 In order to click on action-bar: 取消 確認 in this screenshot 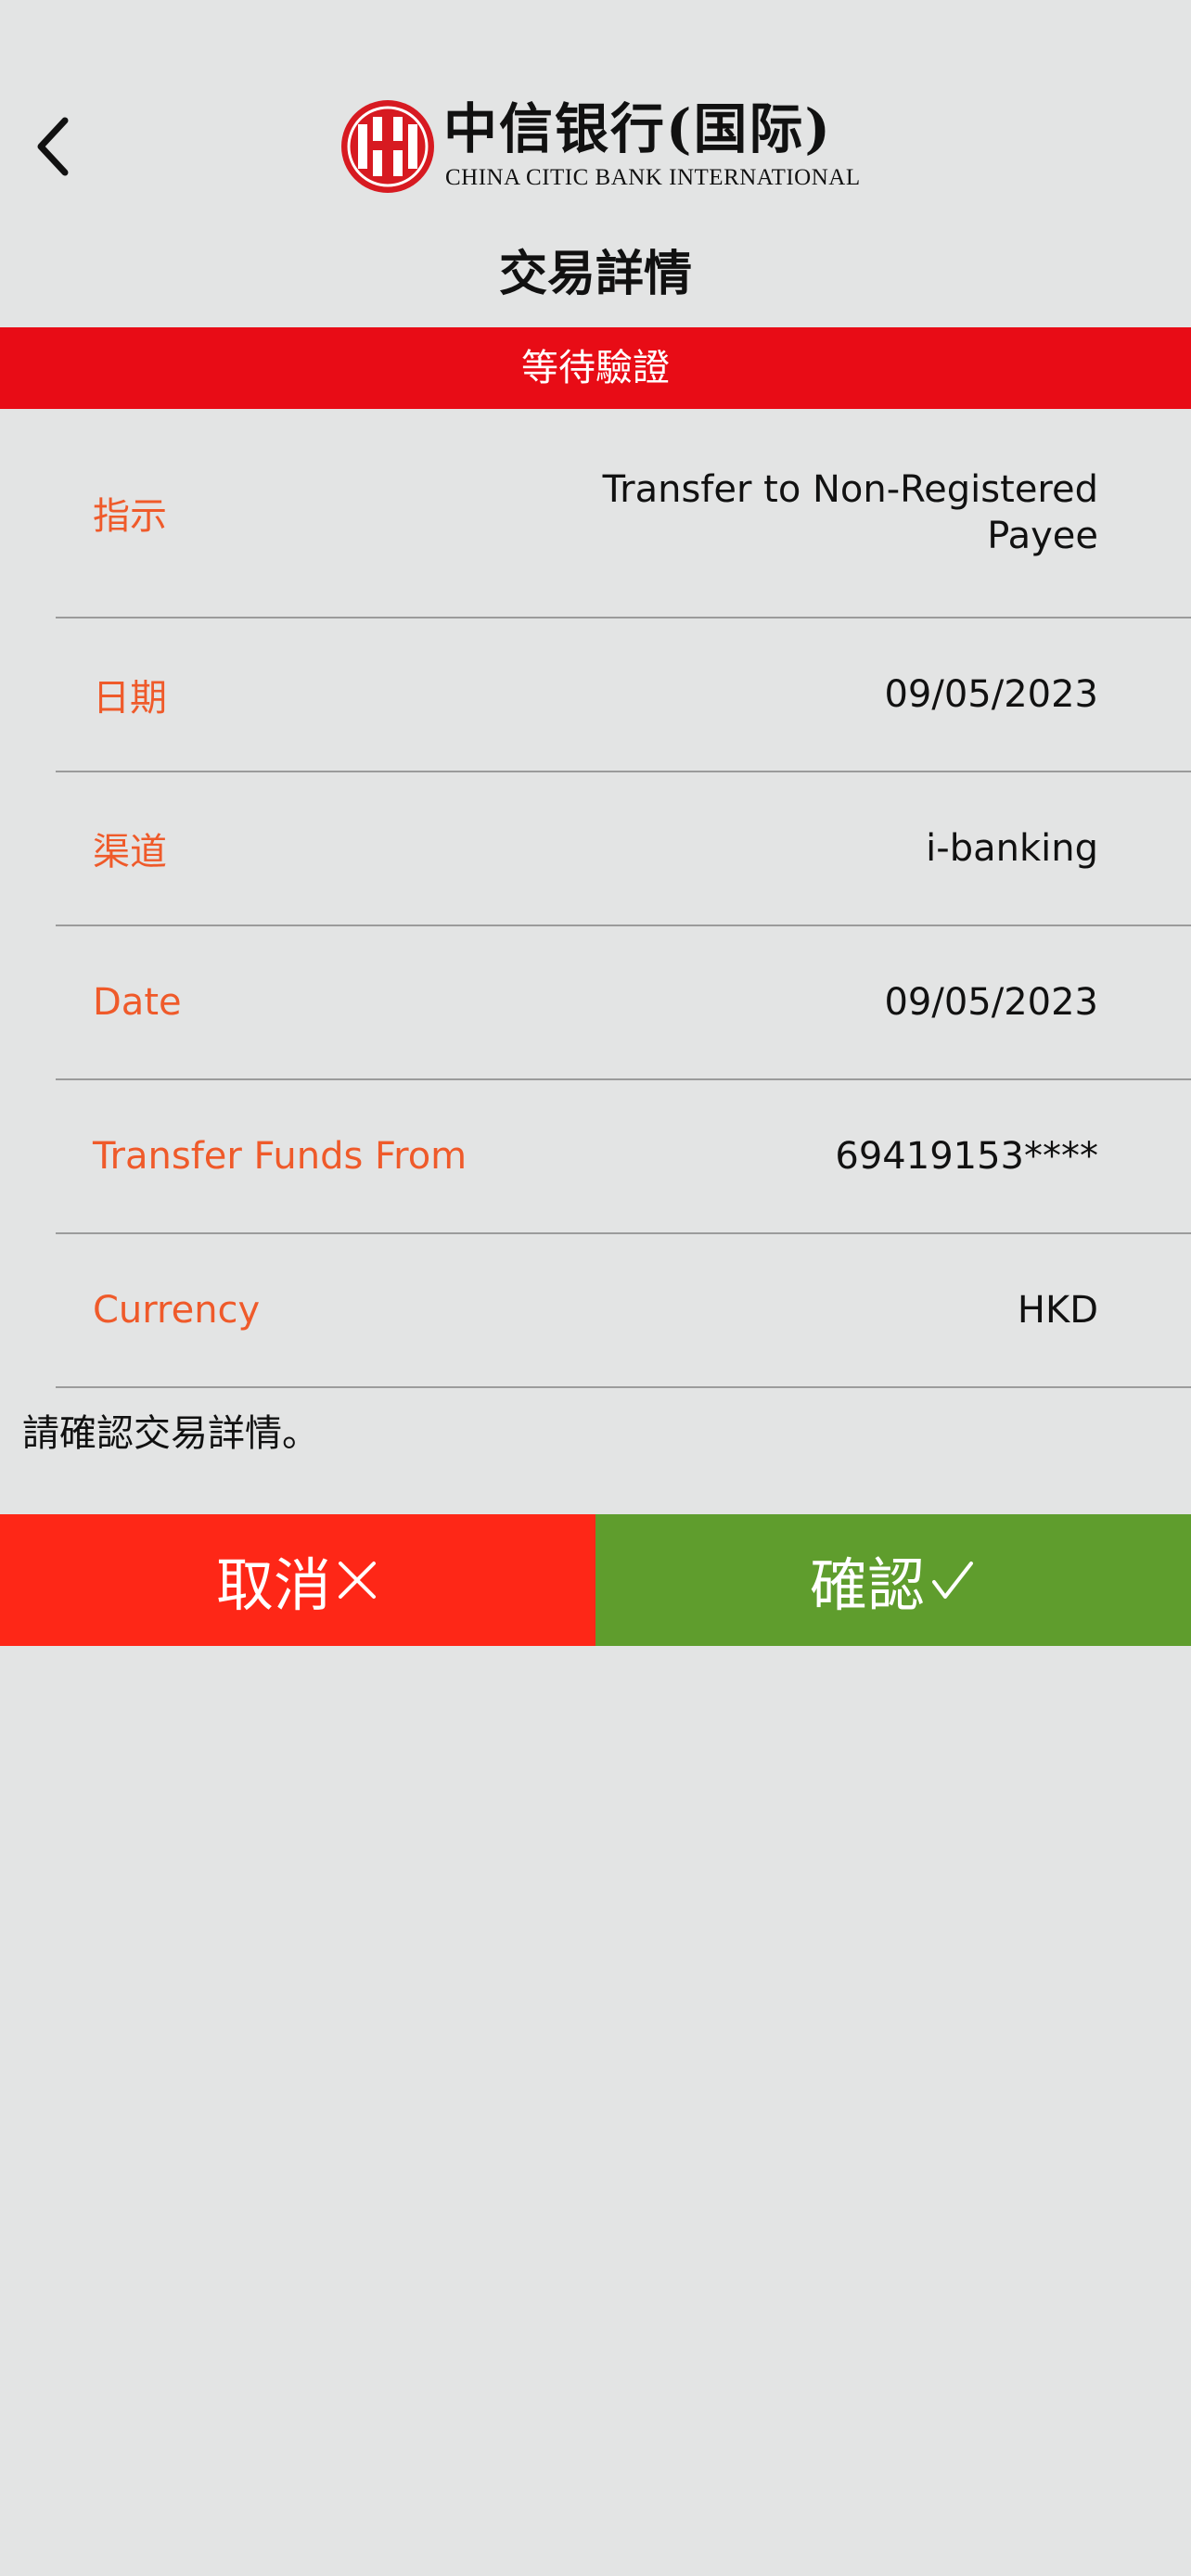, I will do `click(595, 1580)`.